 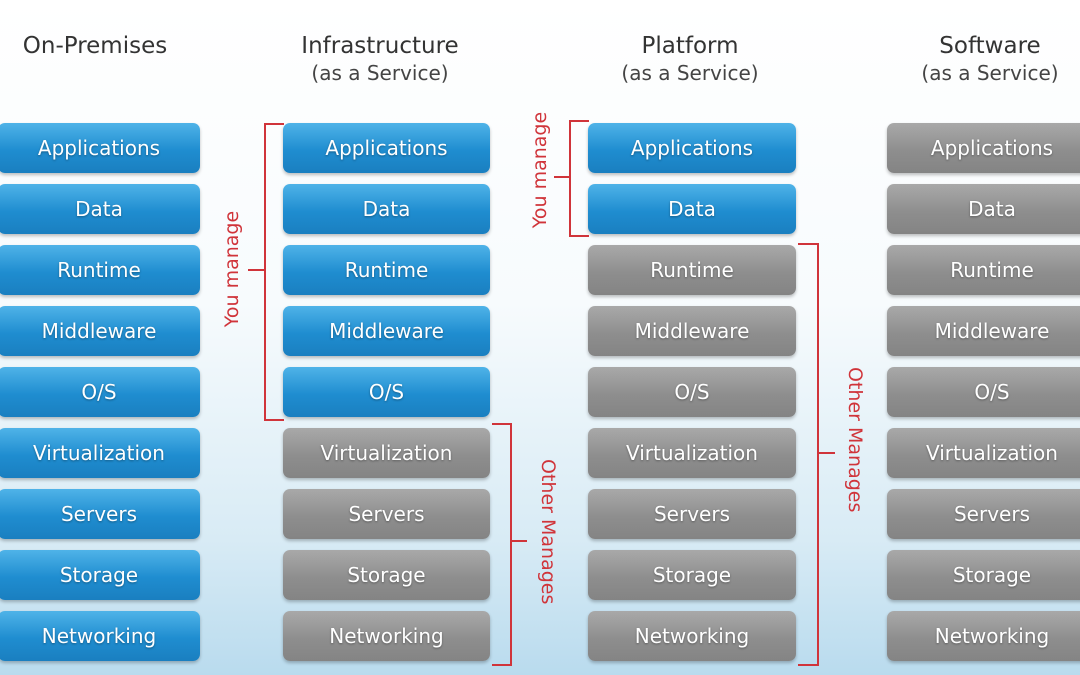 What do you see at coordinates (855, 440) in the screenshot?
I see `paas-other-manages-label: Other Manages` at bounding box center [855, 440].